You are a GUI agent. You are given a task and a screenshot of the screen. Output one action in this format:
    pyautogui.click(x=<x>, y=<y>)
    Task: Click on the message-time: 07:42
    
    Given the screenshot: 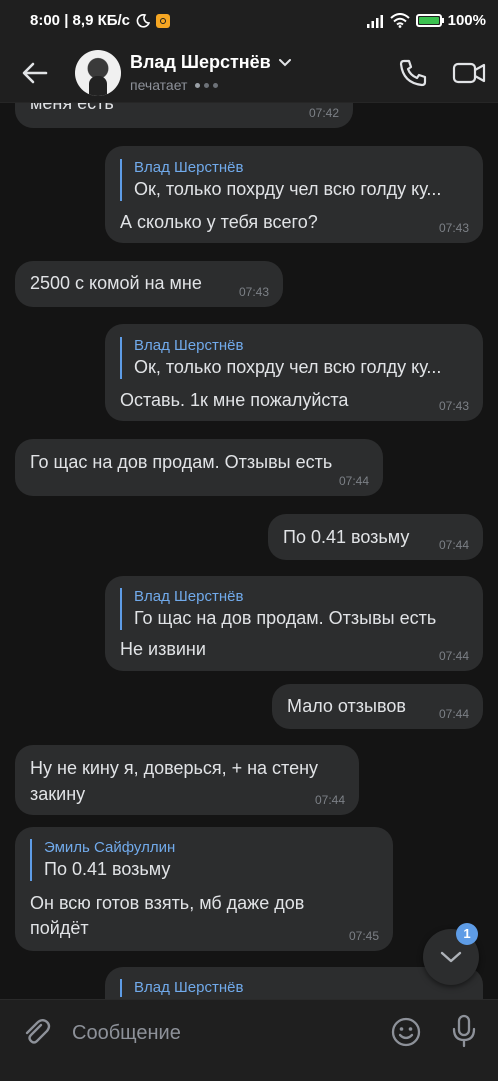 What is the action you would take?
    pyautogui.click(x=323, y=113)
    